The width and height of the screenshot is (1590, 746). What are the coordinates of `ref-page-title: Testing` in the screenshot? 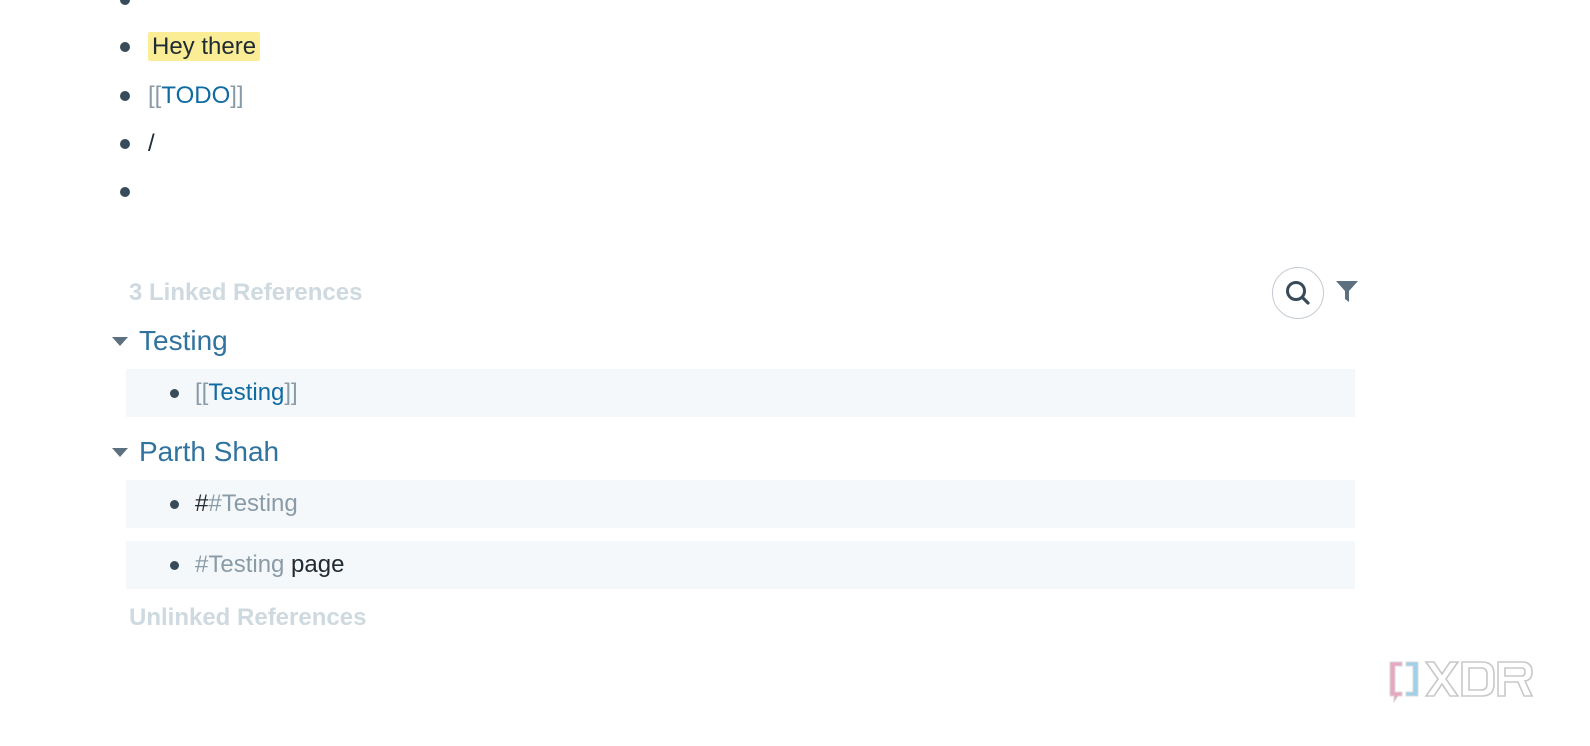 It's located at (183, 341).